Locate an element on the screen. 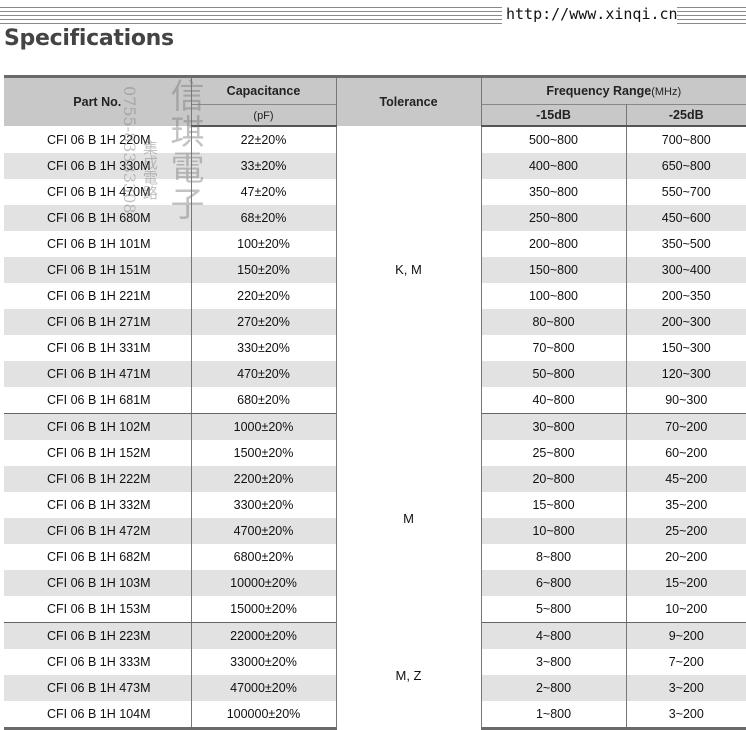 This screenshot has height=730, width=746. cell-freq-25db: 200~350 is located at coordinates (685, 296).